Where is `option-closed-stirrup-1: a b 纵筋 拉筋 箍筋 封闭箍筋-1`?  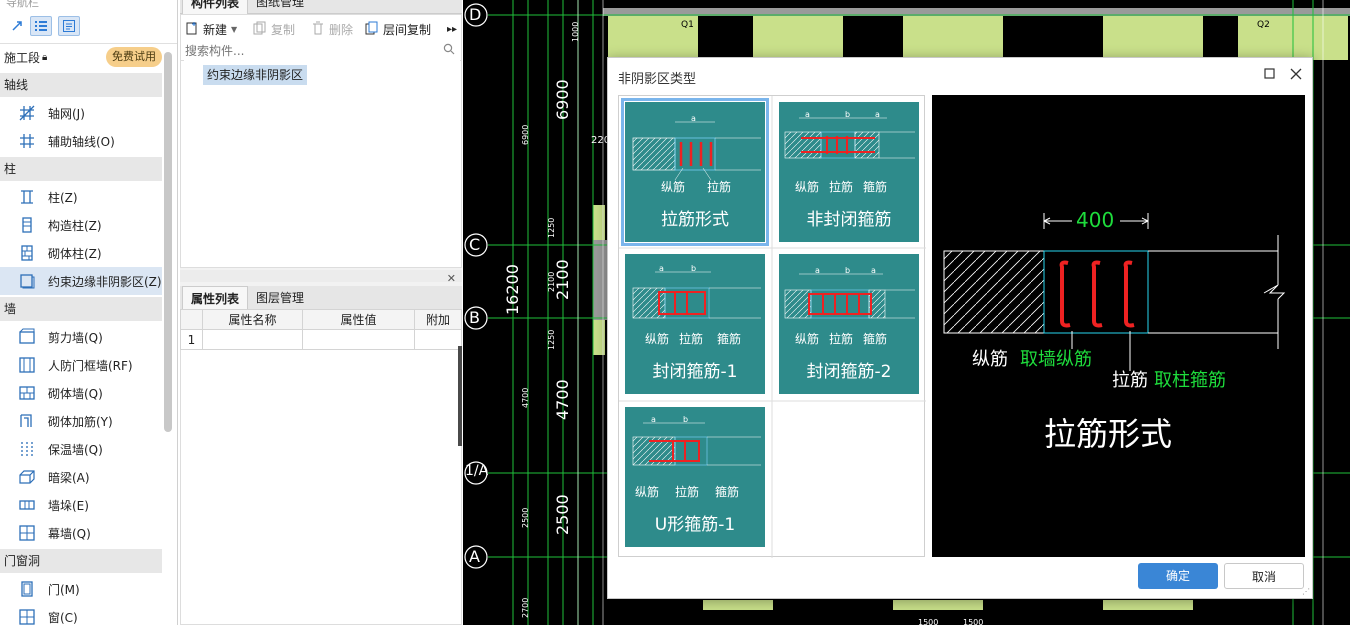
option-closed-stirrup-1: a b 纵筋 拉筋 箍筋 封闭箍筋-1 is located at coordinates (695, 324).